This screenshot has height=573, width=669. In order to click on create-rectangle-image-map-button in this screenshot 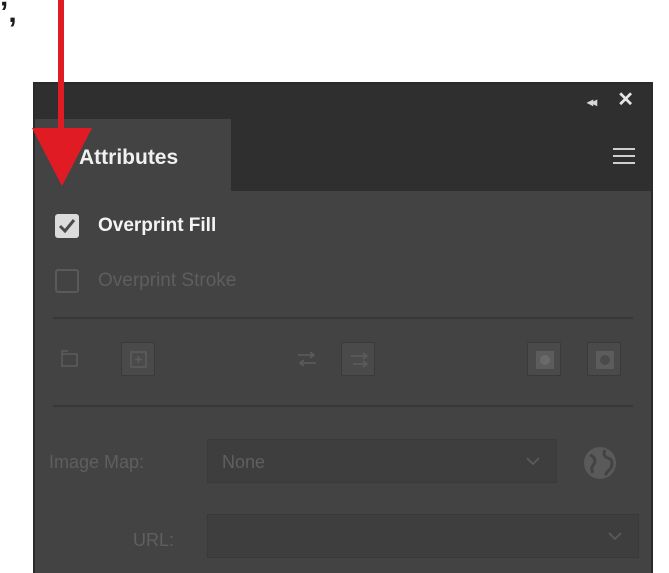, I will do `click(70, 359)`.